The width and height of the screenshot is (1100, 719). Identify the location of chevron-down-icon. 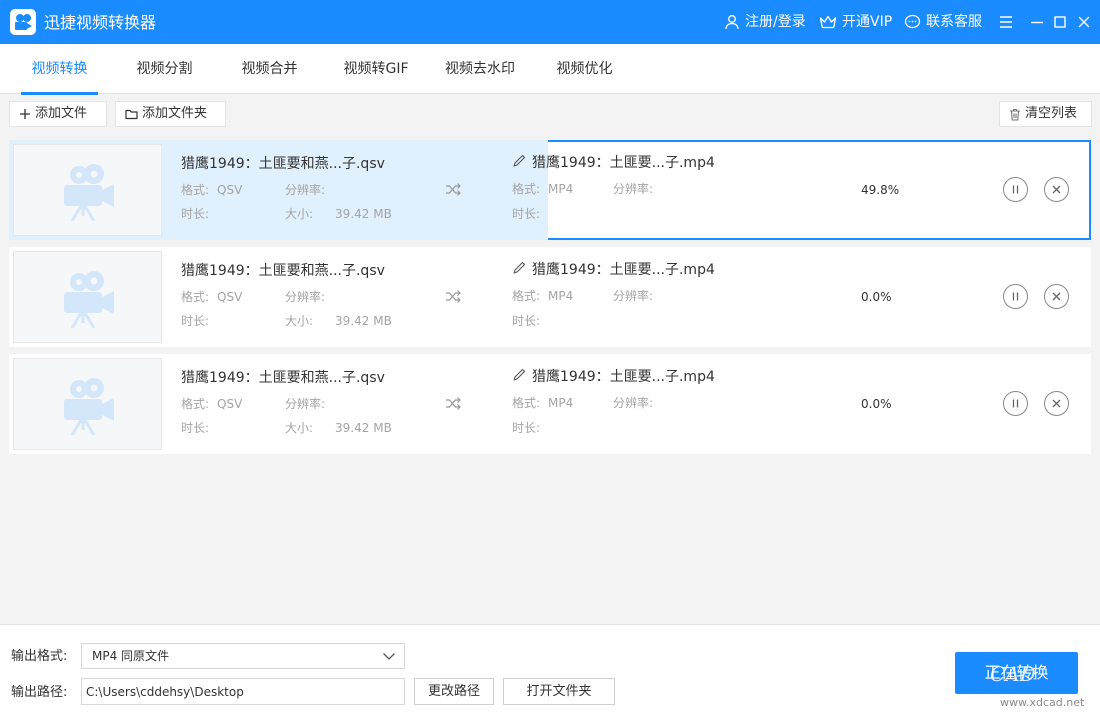
(389, 656).